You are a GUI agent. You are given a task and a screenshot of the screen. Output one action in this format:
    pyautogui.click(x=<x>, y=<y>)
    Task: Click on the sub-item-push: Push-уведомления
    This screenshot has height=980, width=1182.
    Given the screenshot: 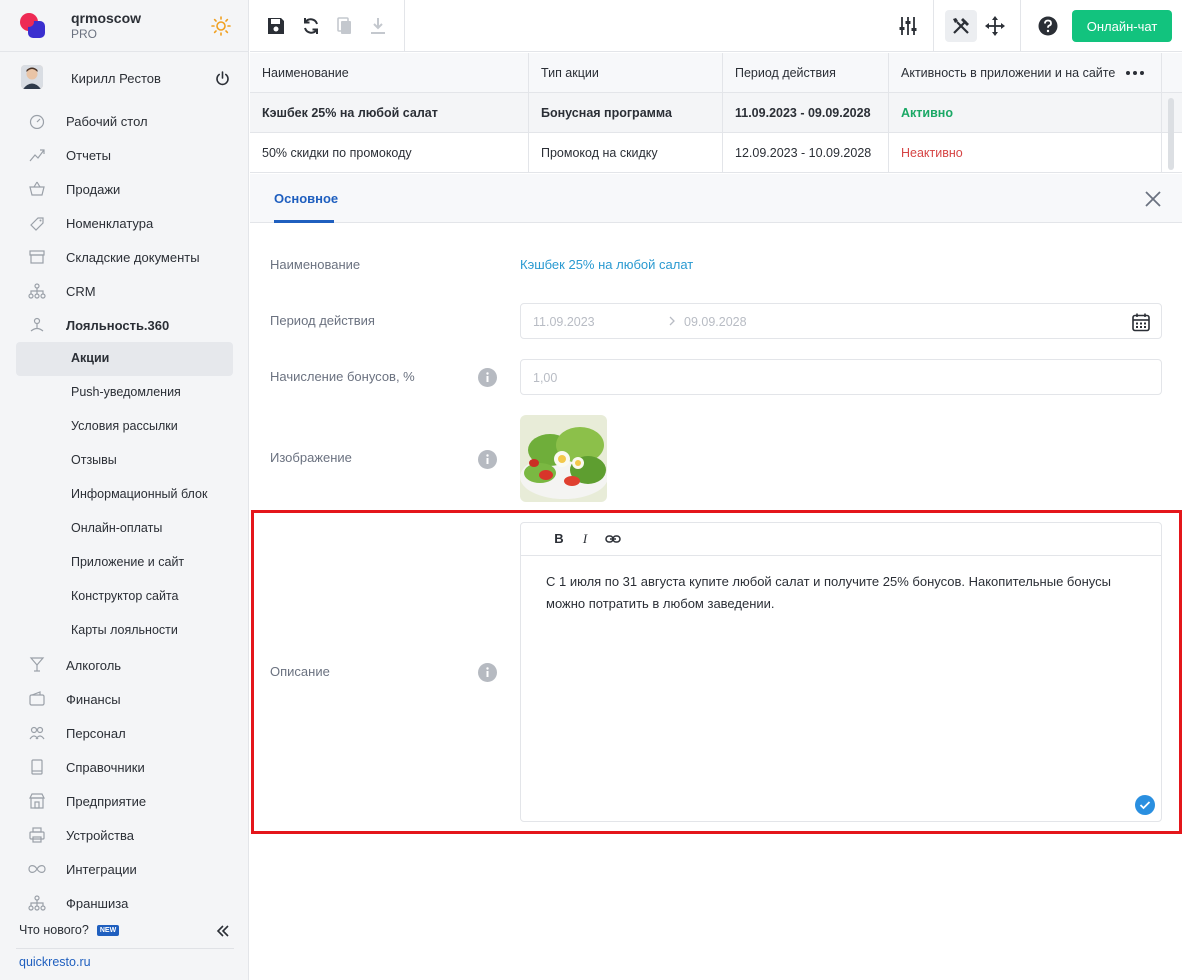 What is the action you would take?
    pyautogui.click(x=124, y=393)
    